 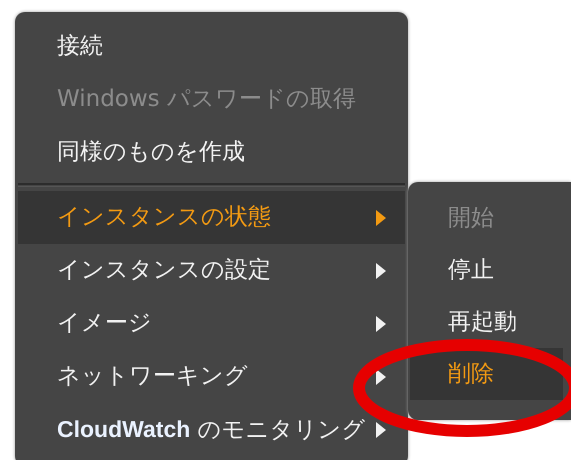 I want to click on menu-item: 同様のものを作成, so click(x=211, y=152).